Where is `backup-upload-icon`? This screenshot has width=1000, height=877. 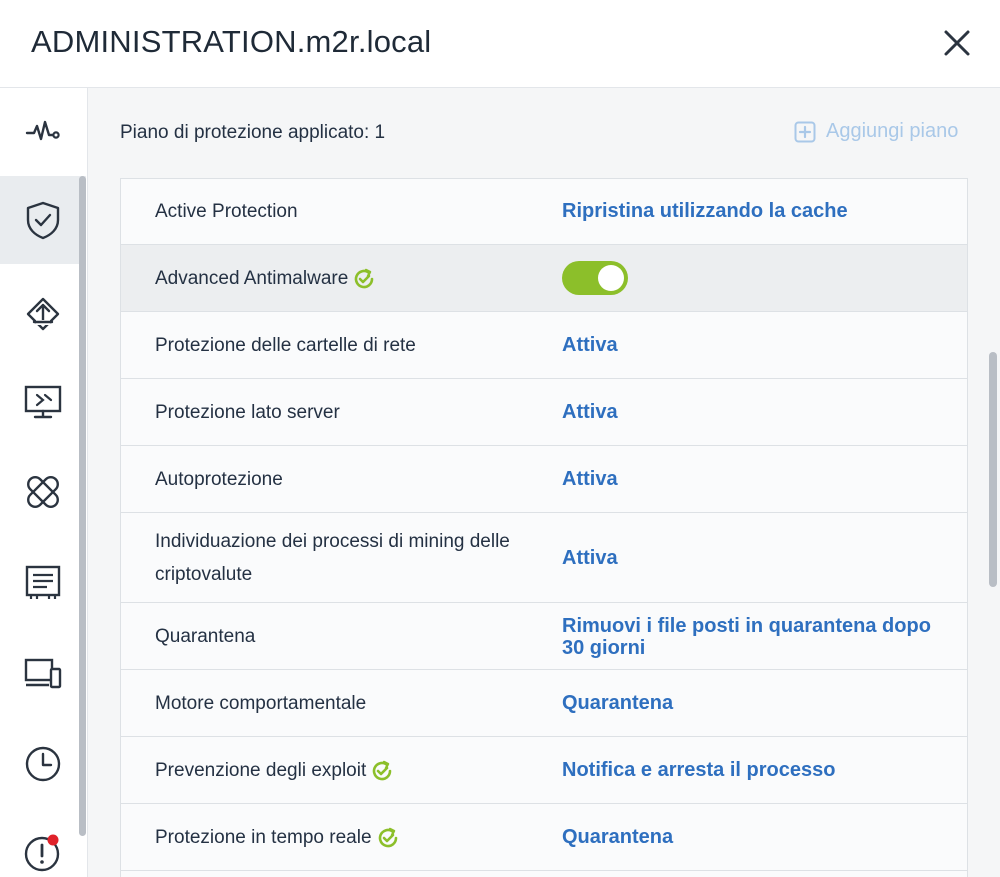 backup-upload-icon is located at coordinates (43, 314).